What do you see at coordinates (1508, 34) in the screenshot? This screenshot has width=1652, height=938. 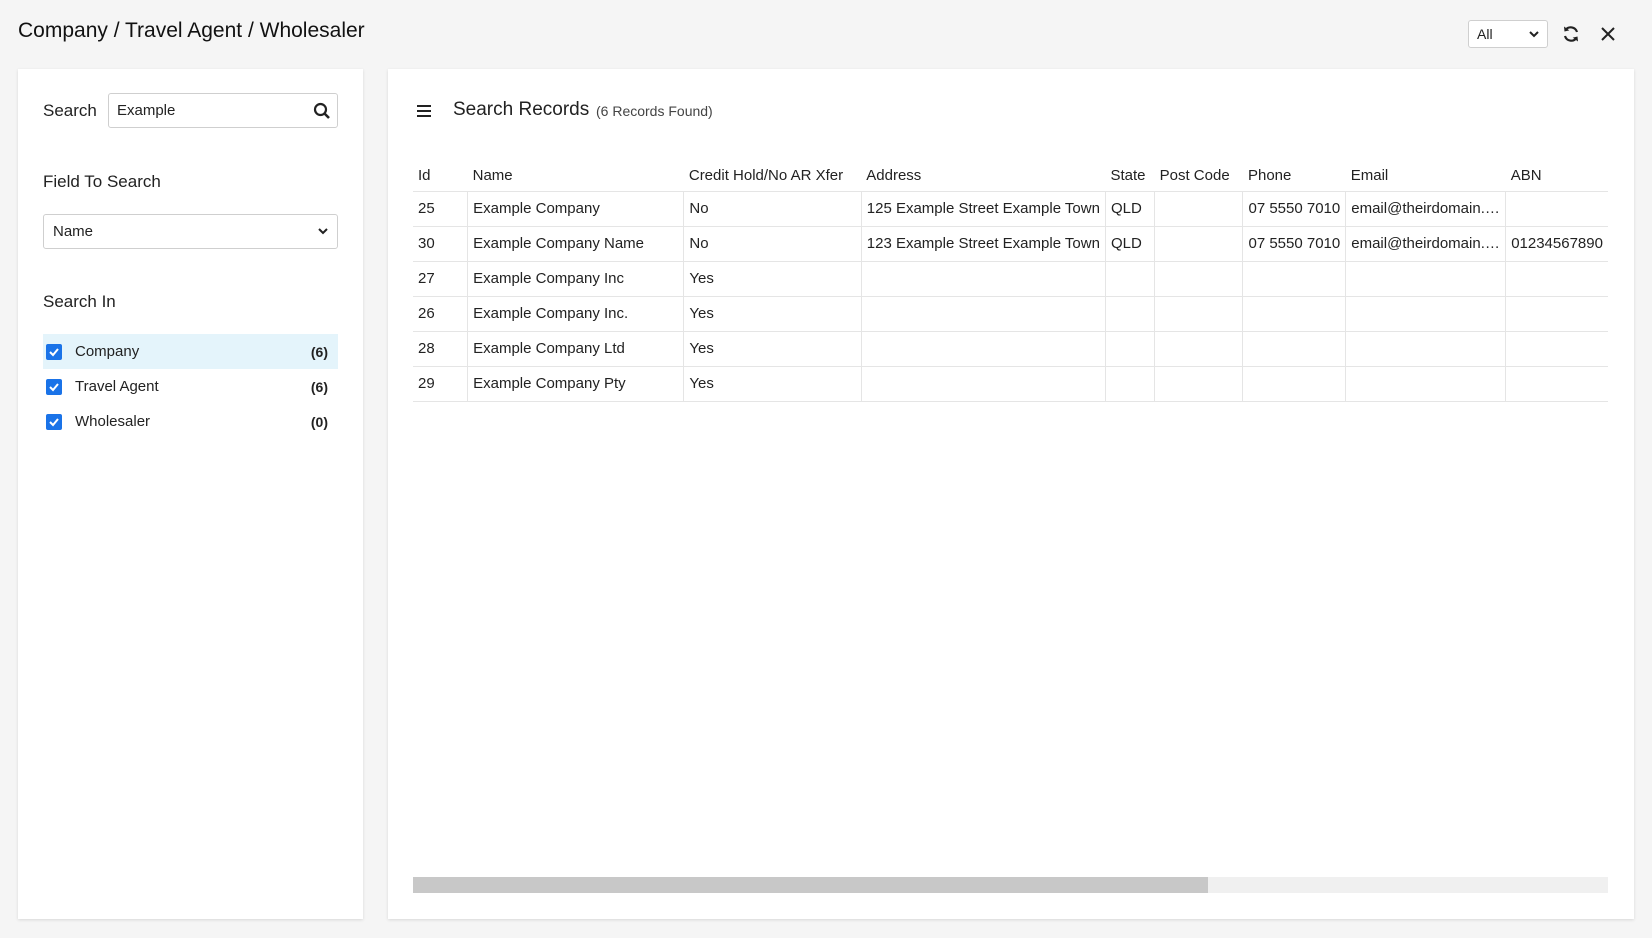 I see `filter-select: All` at bounding box center [1508, 34].